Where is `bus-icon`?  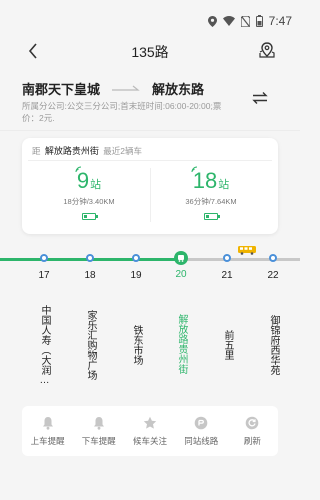 bus-icon is located at coordinates (247, 251).